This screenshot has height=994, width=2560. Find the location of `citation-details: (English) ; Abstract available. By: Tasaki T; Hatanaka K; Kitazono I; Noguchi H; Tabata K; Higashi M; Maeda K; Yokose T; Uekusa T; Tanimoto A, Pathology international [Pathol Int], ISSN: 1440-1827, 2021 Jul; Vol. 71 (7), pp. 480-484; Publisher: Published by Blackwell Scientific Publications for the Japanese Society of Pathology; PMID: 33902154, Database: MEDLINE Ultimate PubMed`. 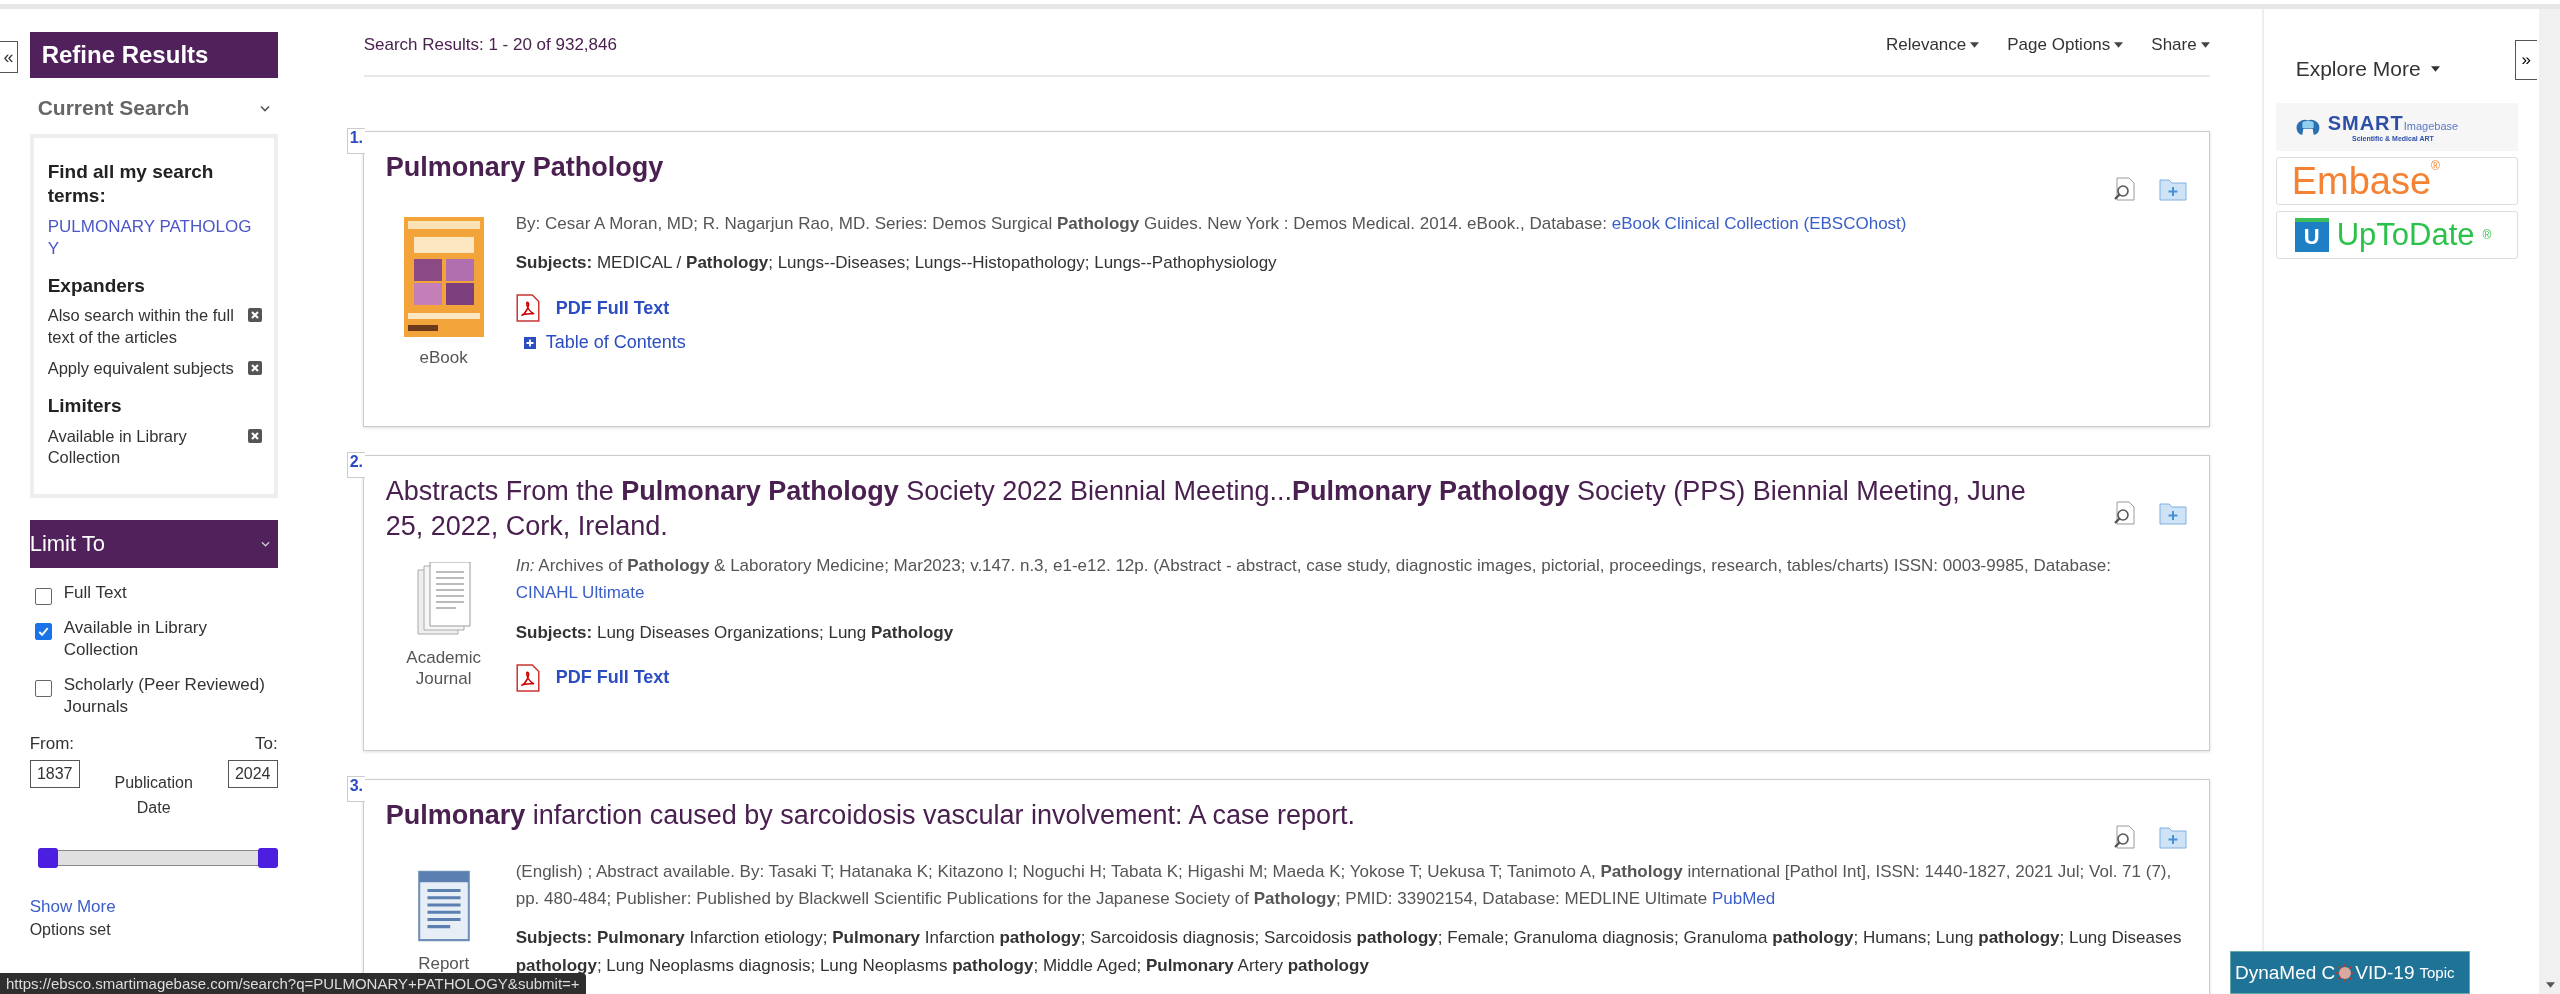

citation-details: (English) ; Abstract available. By: Tasaki T; Hatanaka K; Kitazono I; Noguchi H; Tabata K; Higashi M; Maeda K; Yokose T; Uekusa T; Tanimoto A, Pathology international [Pathol Int], ISSN: 1440-1827, 2021 Jul; Vol. 71 (7), pp. 480-484; Publisher: Published by Blackwell Scientific Publications for the Japanese Society of Pathology; PMID: 33902154, Database: MEDLINE Ultimate PubMed is located at coordinates (1344, 886).